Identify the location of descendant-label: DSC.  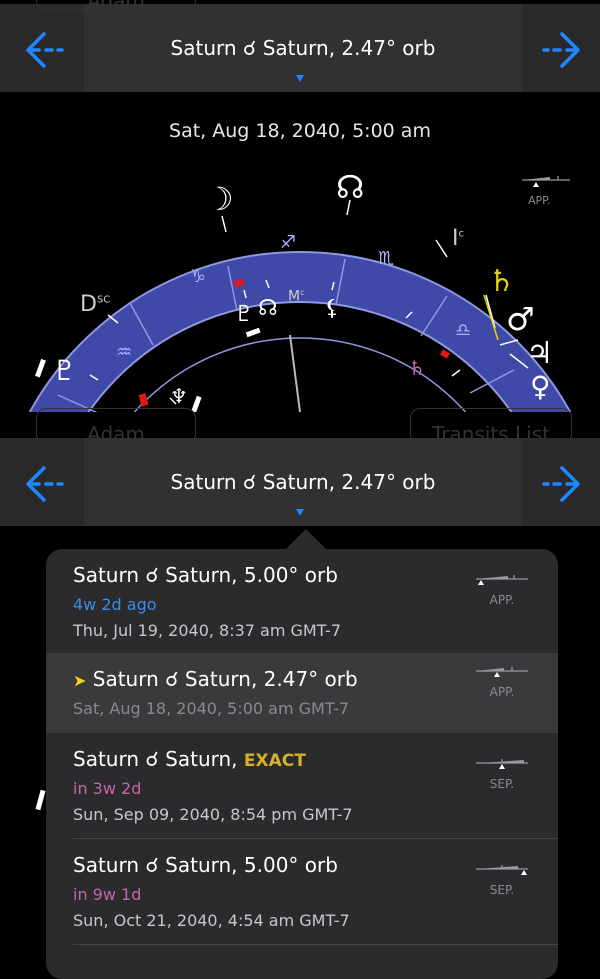
(95, 304).